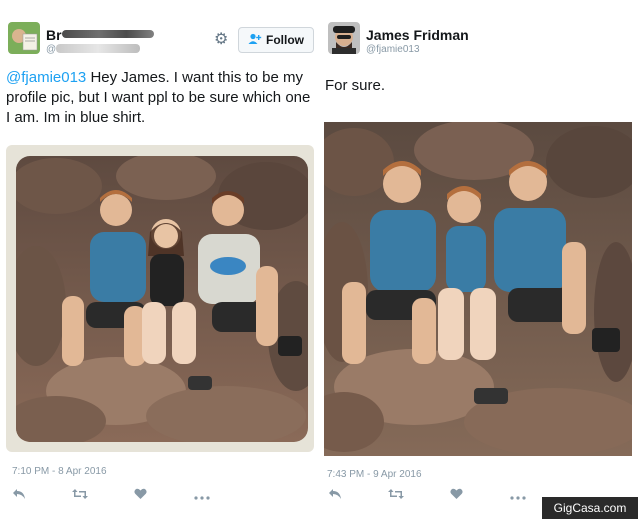  I want to click on mention-link: @fjamie013, so click(46, 77).